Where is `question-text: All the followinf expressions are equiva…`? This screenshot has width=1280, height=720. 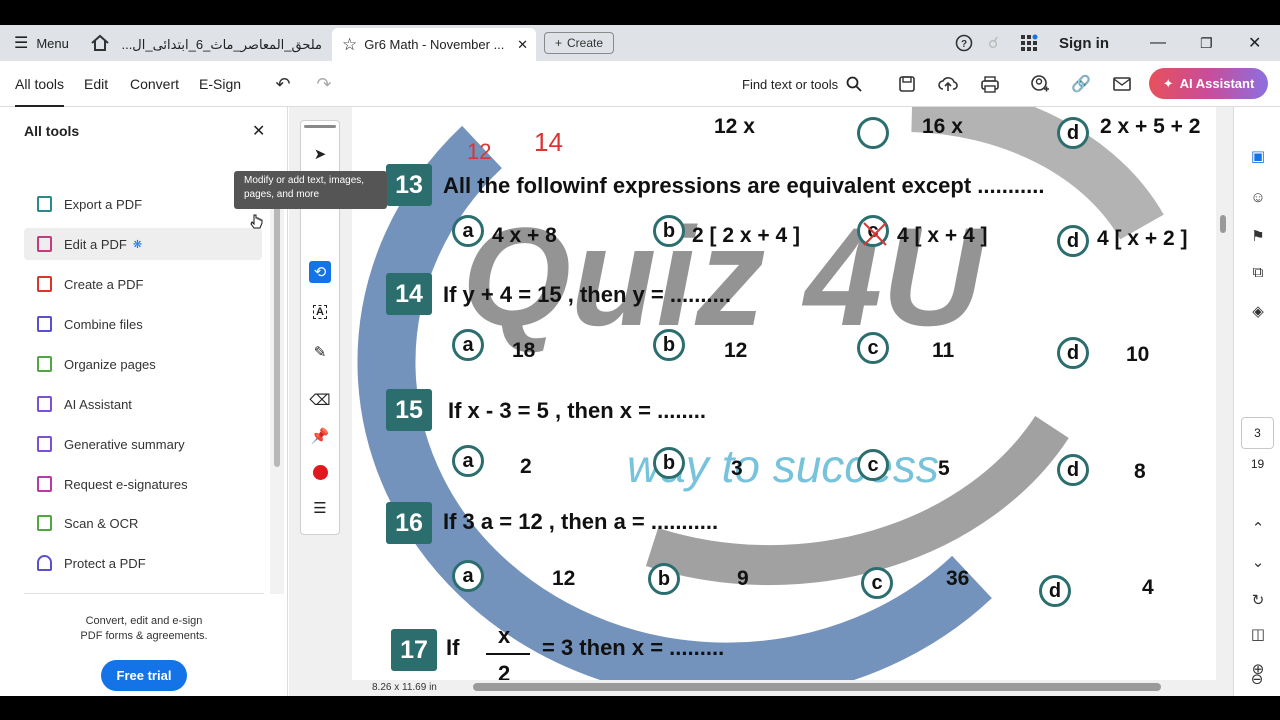 question-text: All the followinf expressions are equiva… is located at coordinates (744, 185).